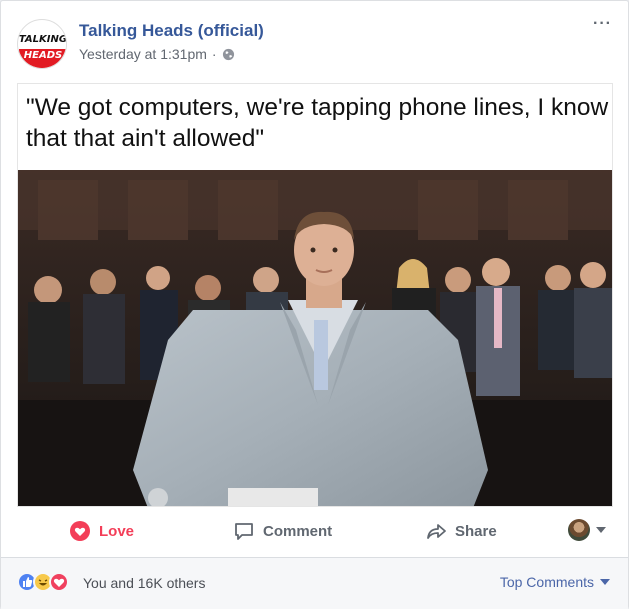 This screenshot has height=609, width=629. I want to click on share-button: Share, so click(461, 531).